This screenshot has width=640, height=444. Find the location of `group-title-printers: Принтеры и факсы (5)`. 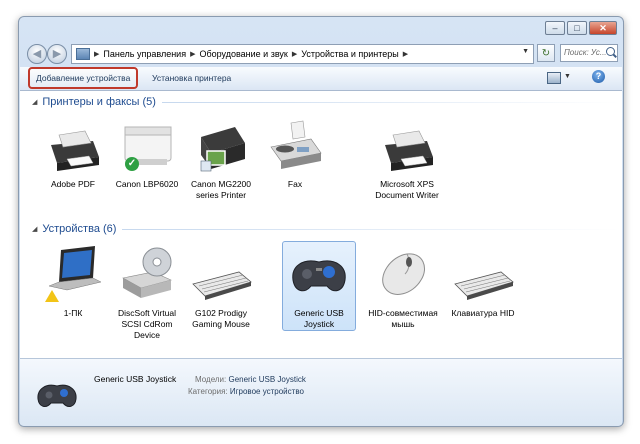

group-title-printers: Принтеры и факсы (5) is located at coordinates (99, 102).